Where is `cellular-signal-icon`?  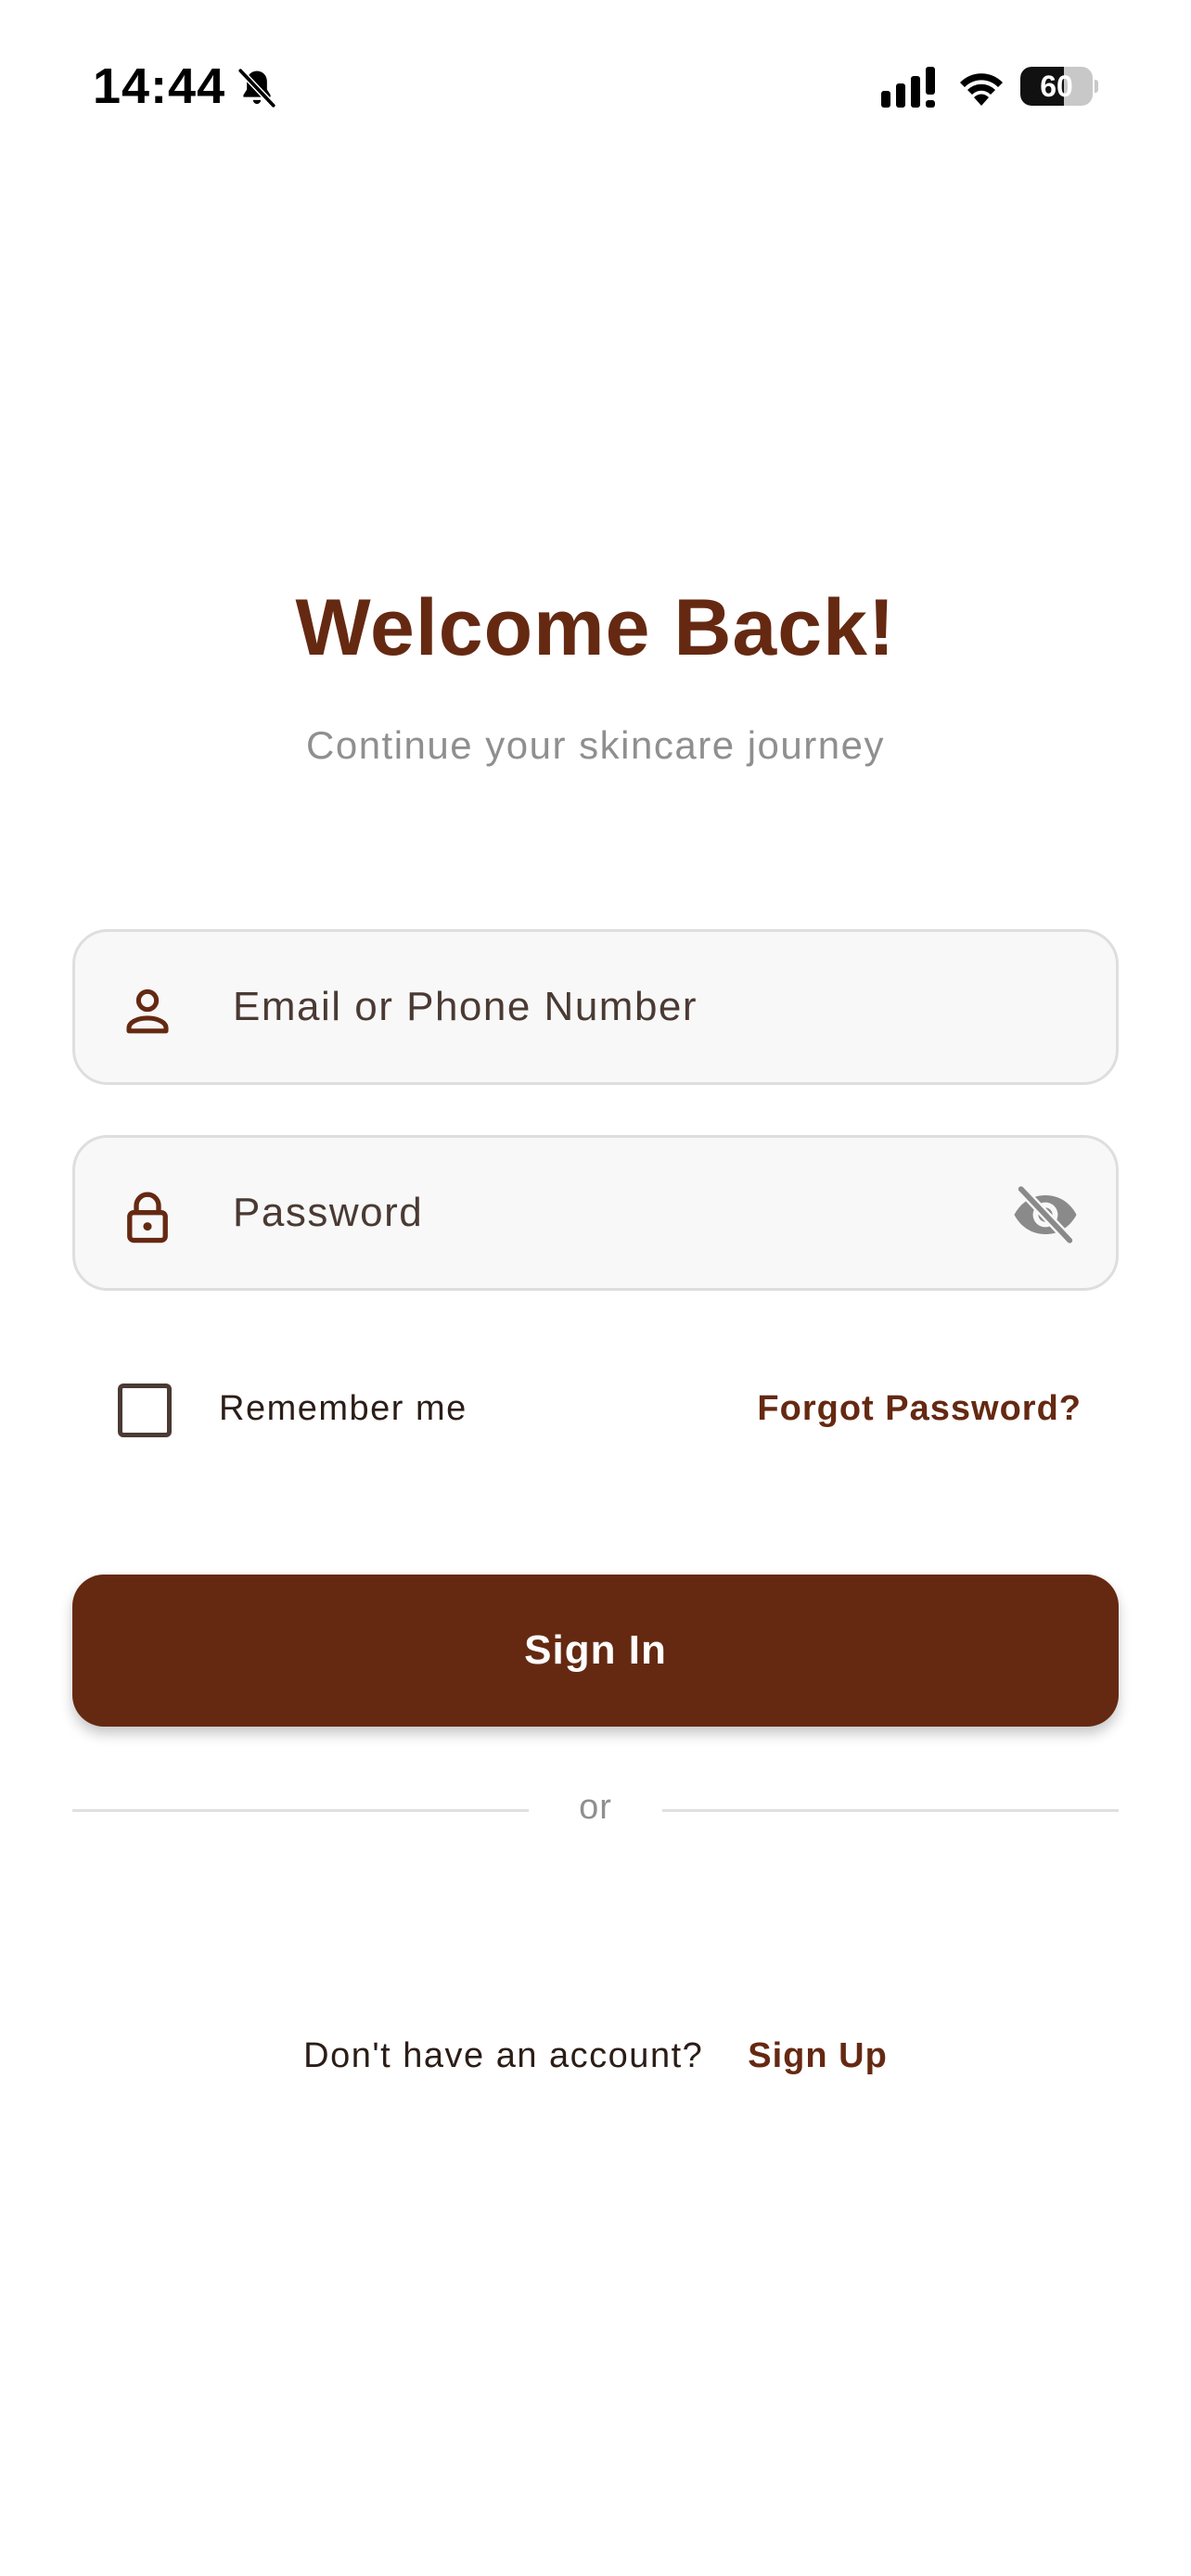 cellular-signal-icon is located at coordinates (908, 87).